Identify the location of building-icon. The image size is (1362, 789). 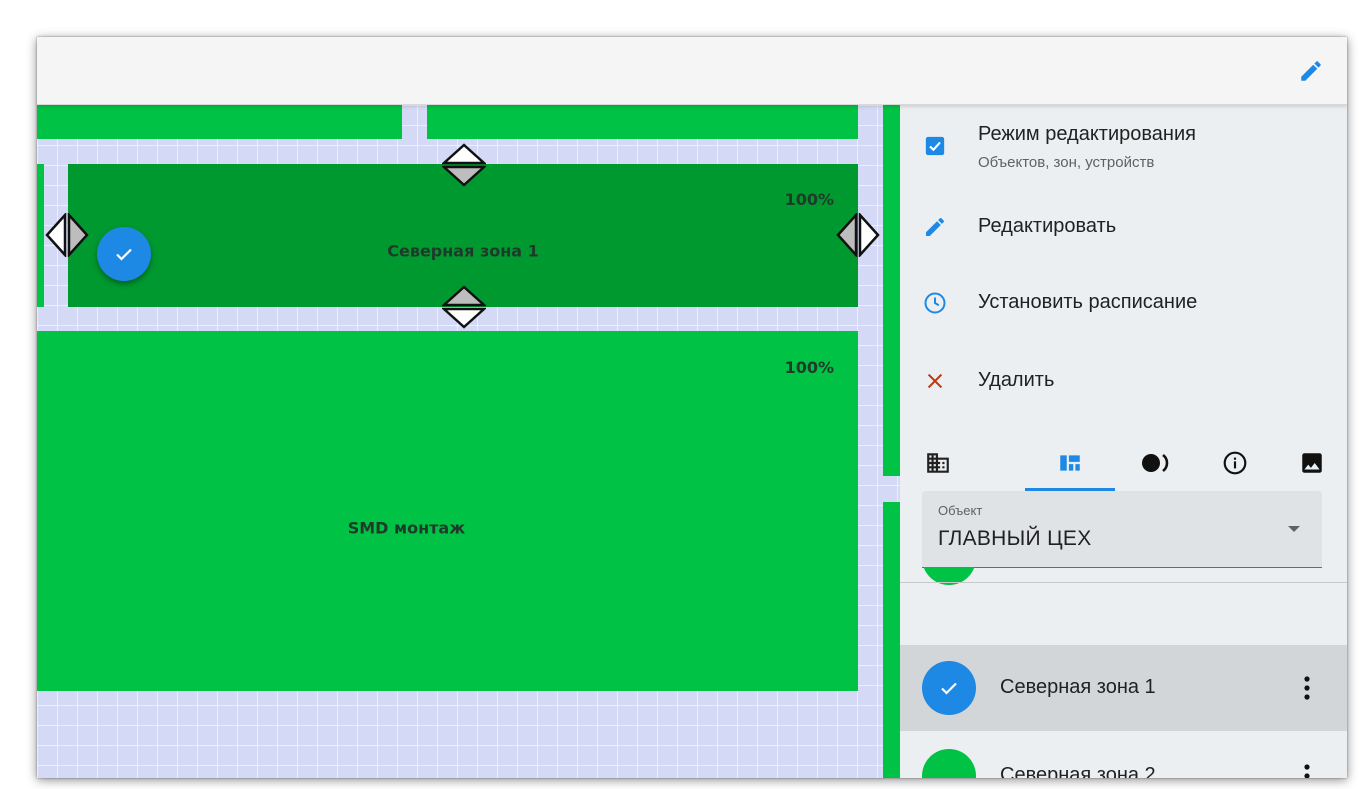
(938, 463).